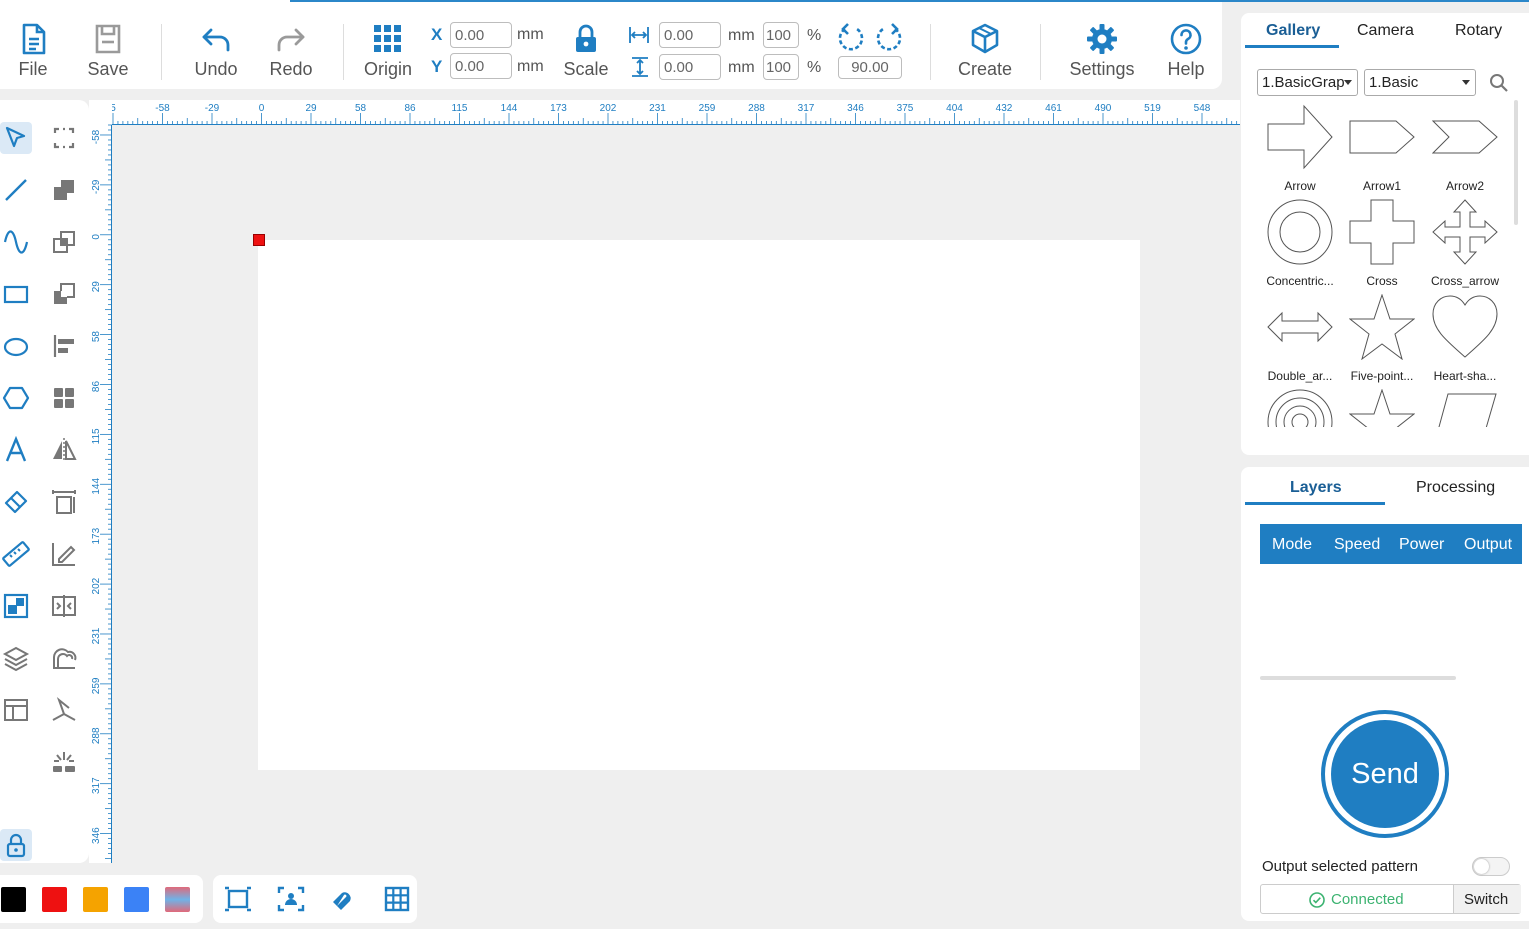  Describe the element at coordinates (64, 346) in the screenshot. I see `align-left-tool` at that location.